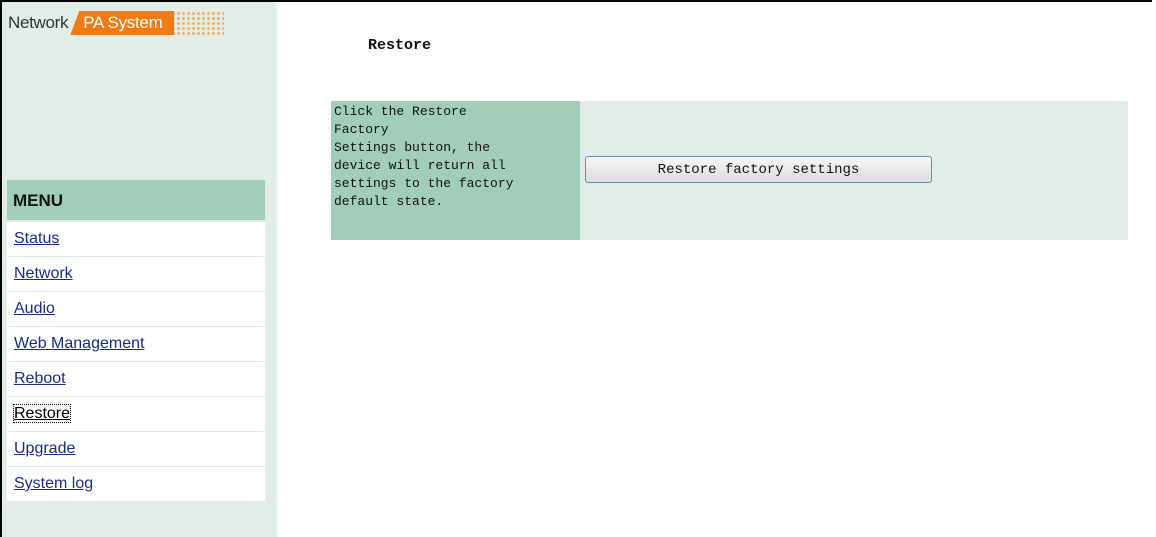  I want to click on logo-dots-decoration, so click(195, 23).